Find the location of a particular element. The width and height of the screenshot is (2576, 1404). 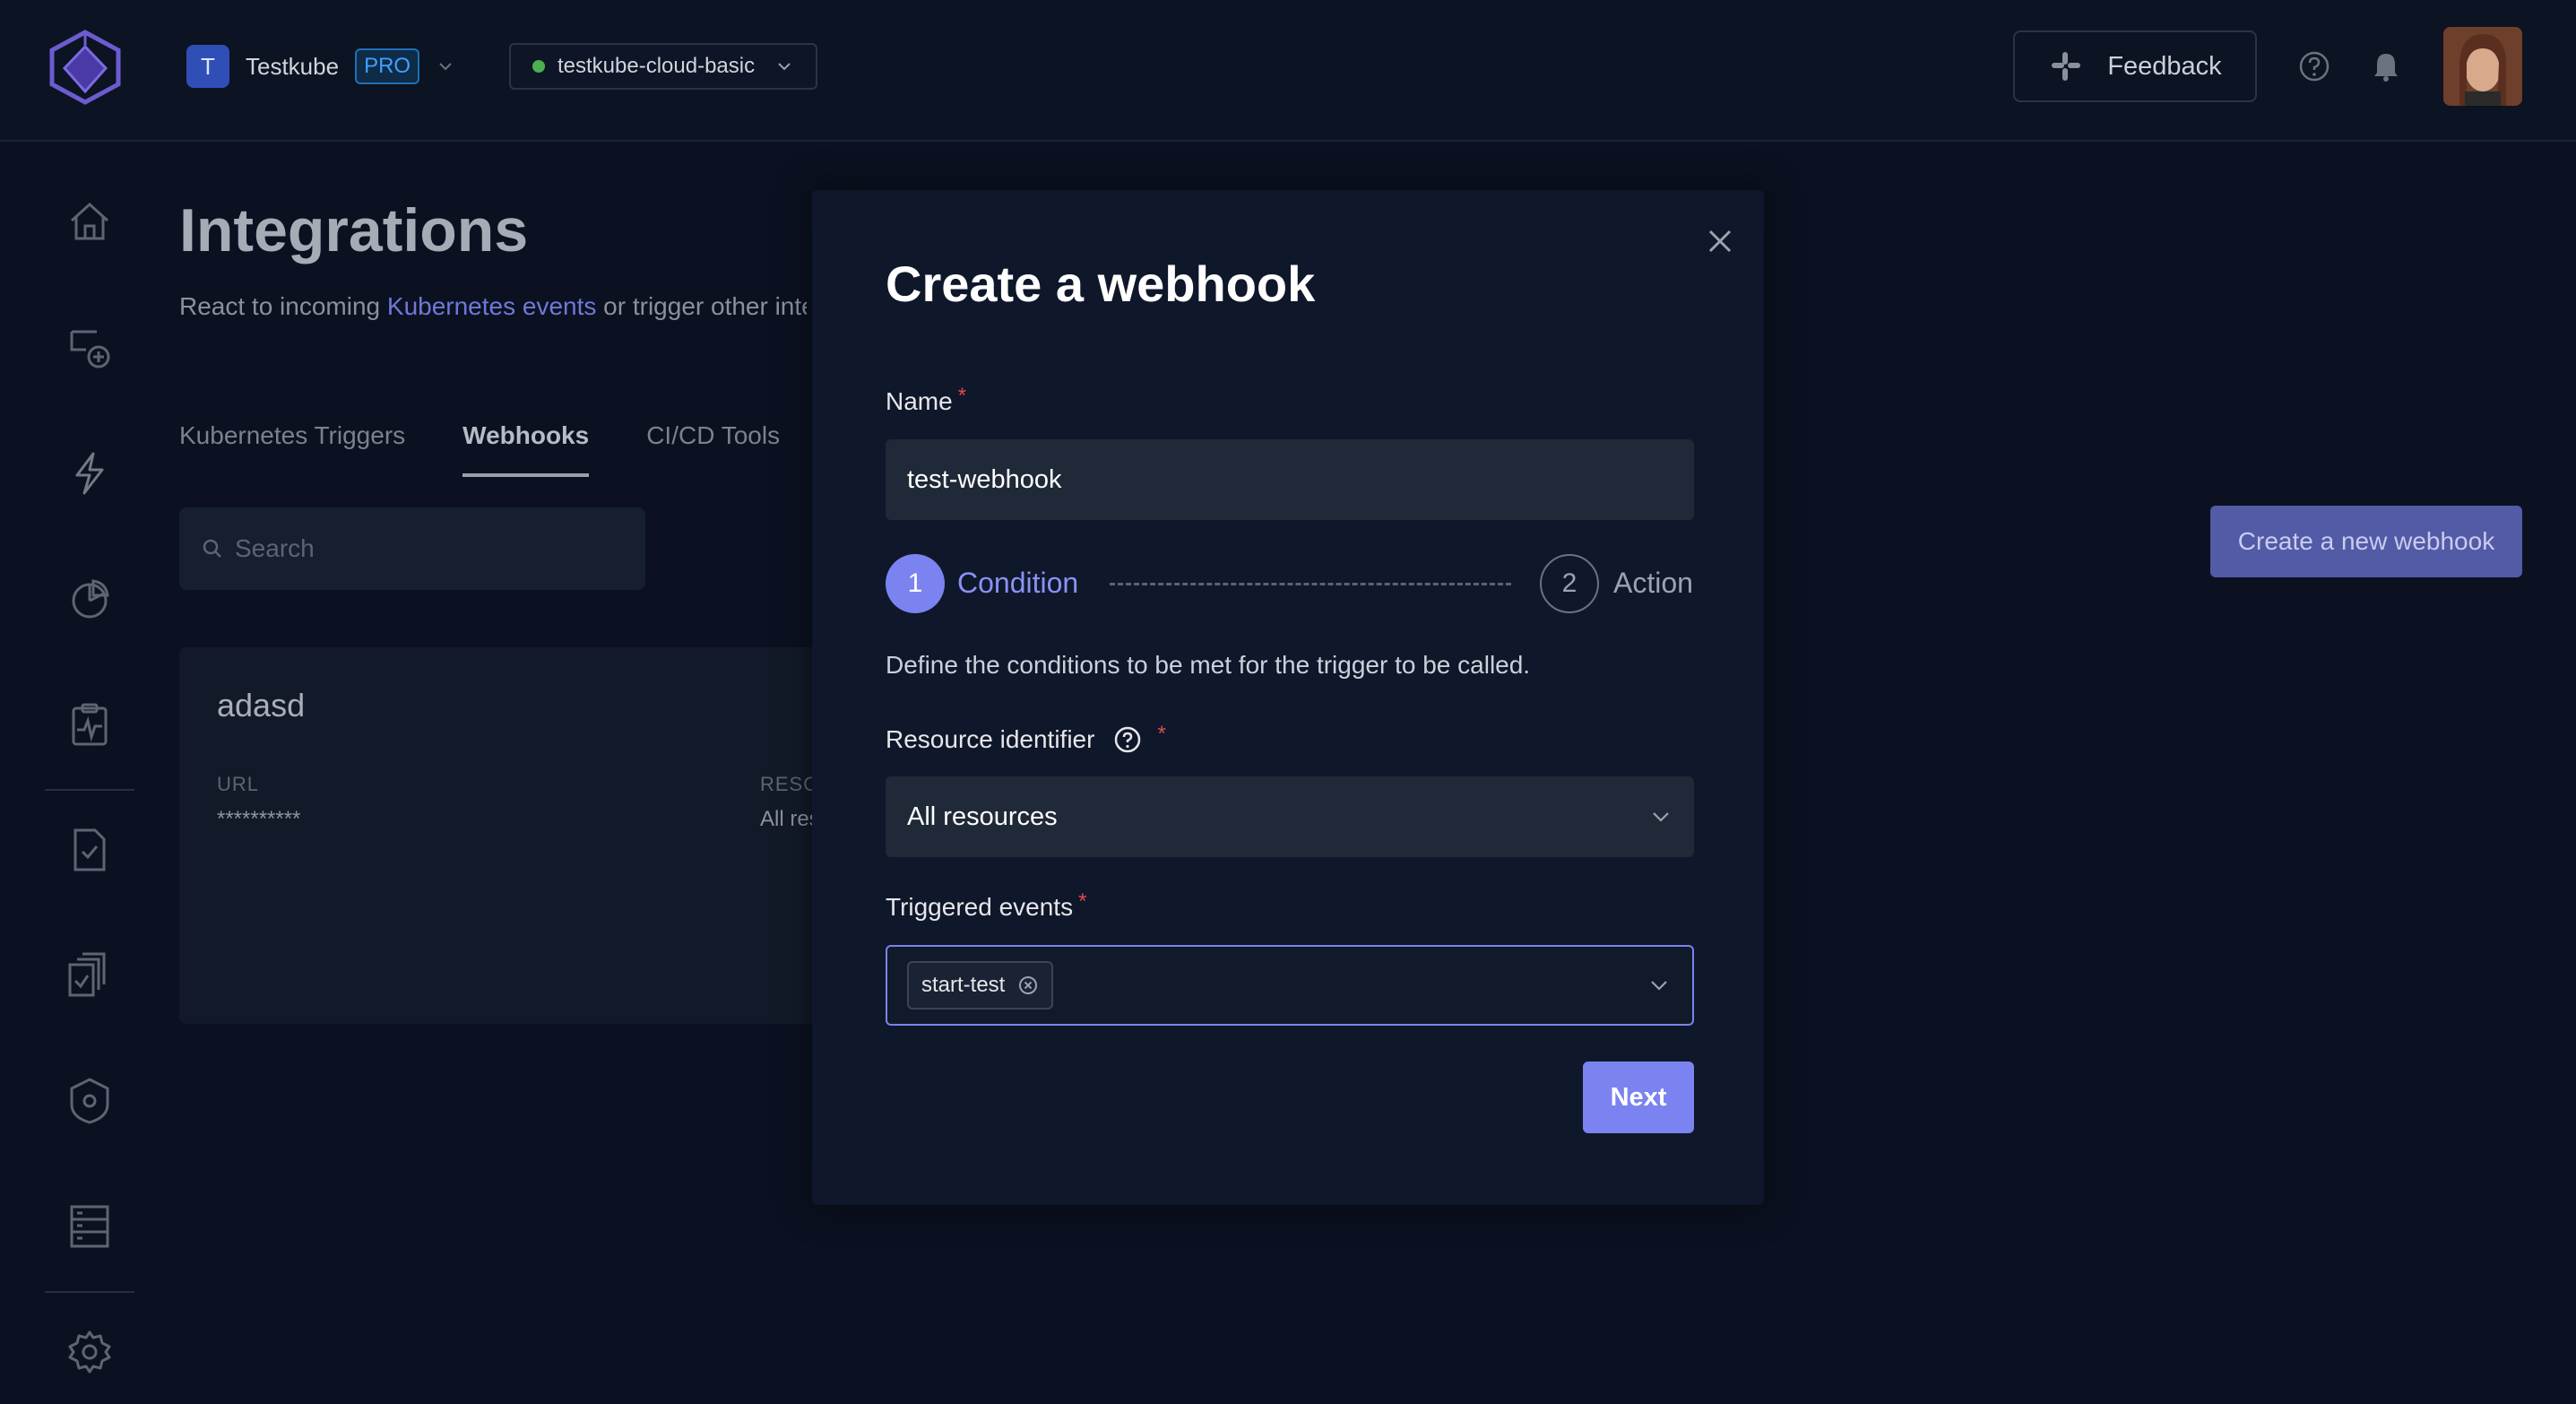

search-icon is located at coordinates (212, 548).